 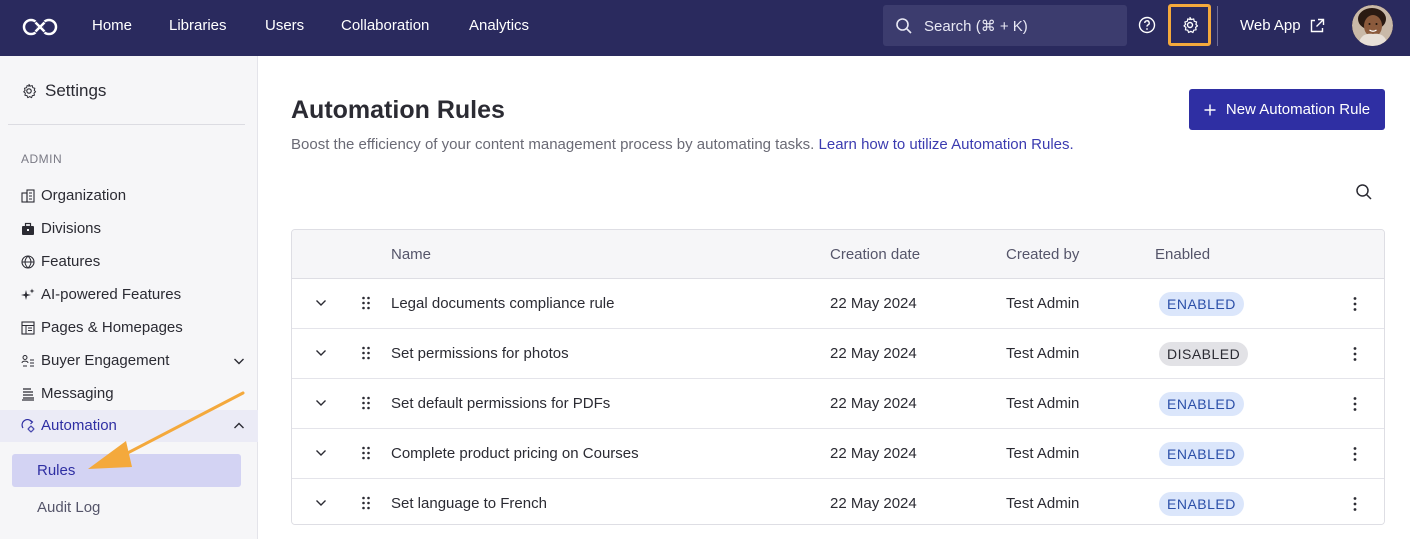 I want to click on external-link-icon, so click(x=1317, y=25).